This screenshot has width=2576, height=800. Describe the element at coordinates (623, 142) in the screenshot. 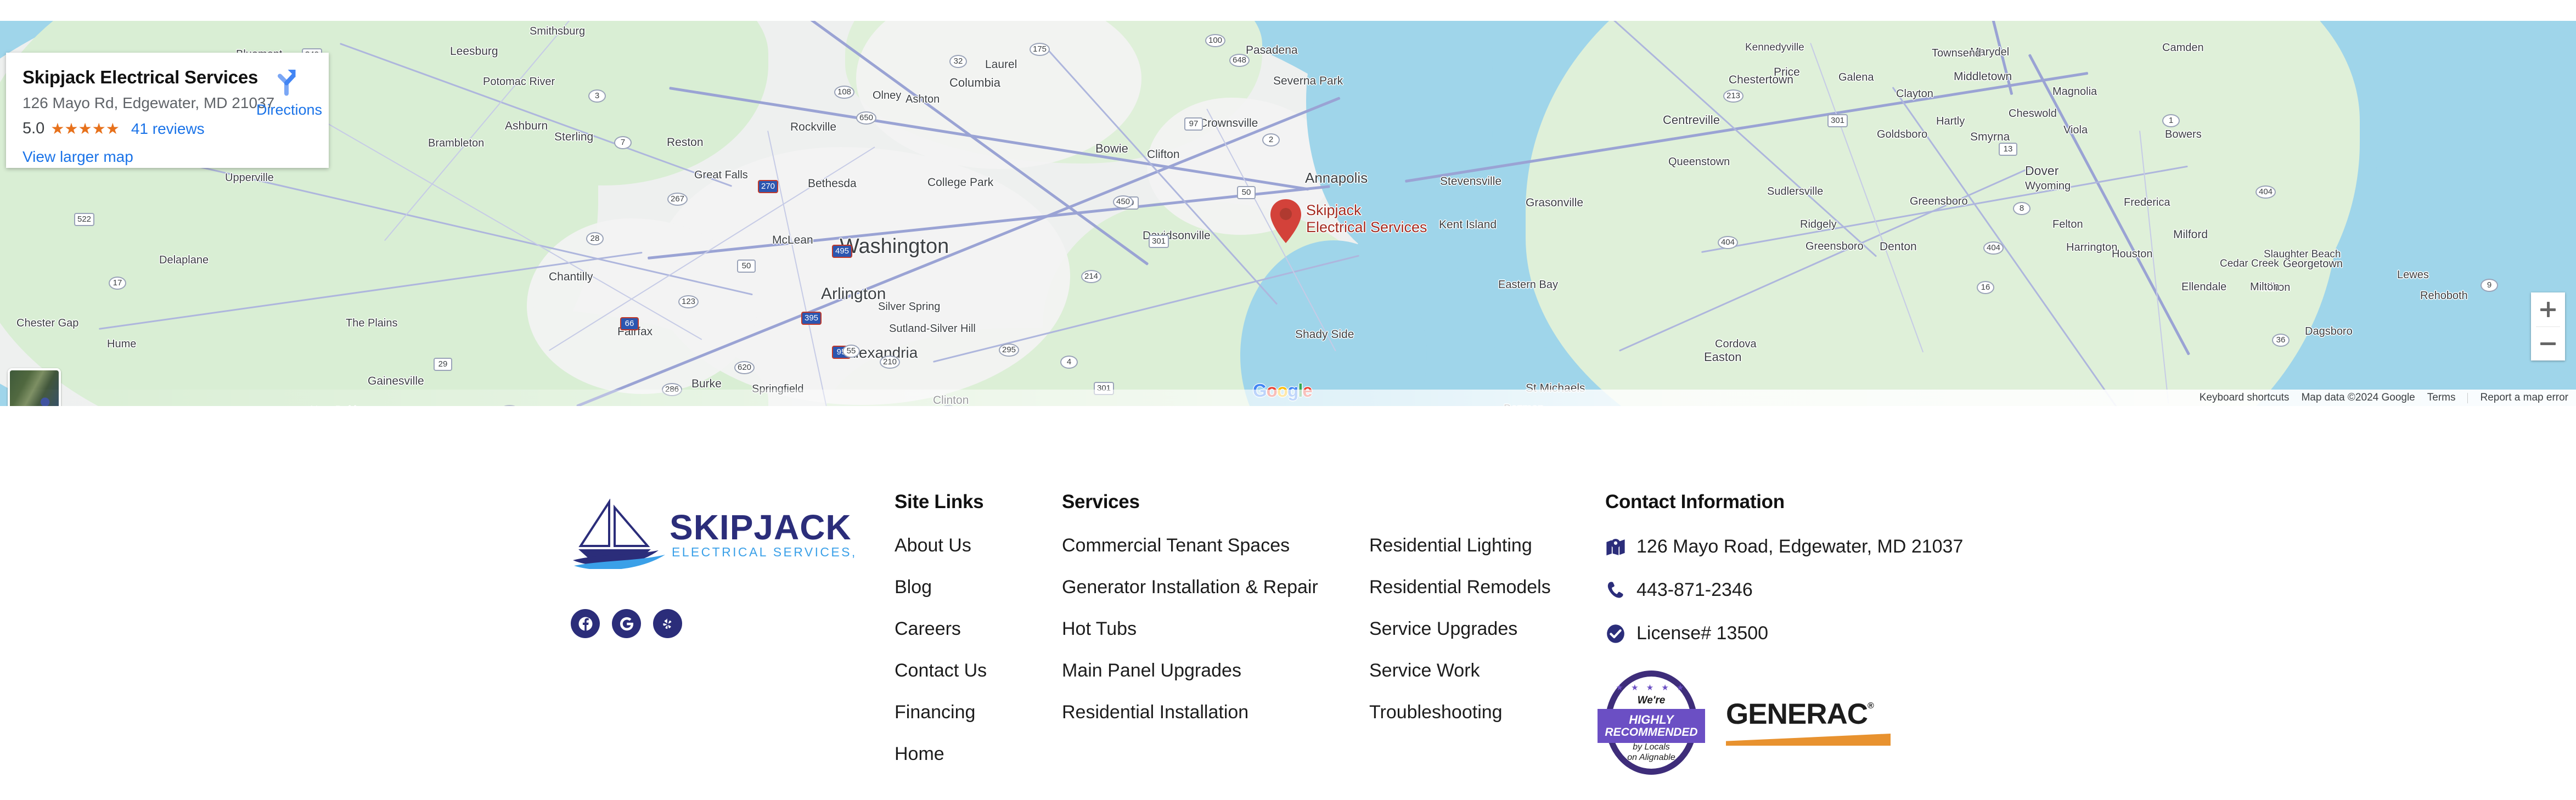

I see `map-route-shield-18: 7` at that location.